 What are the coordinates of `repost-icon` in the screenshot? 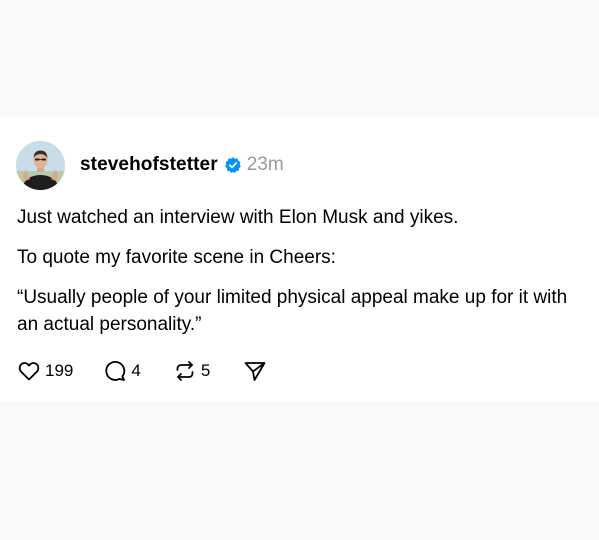 It's located at (185, 371).